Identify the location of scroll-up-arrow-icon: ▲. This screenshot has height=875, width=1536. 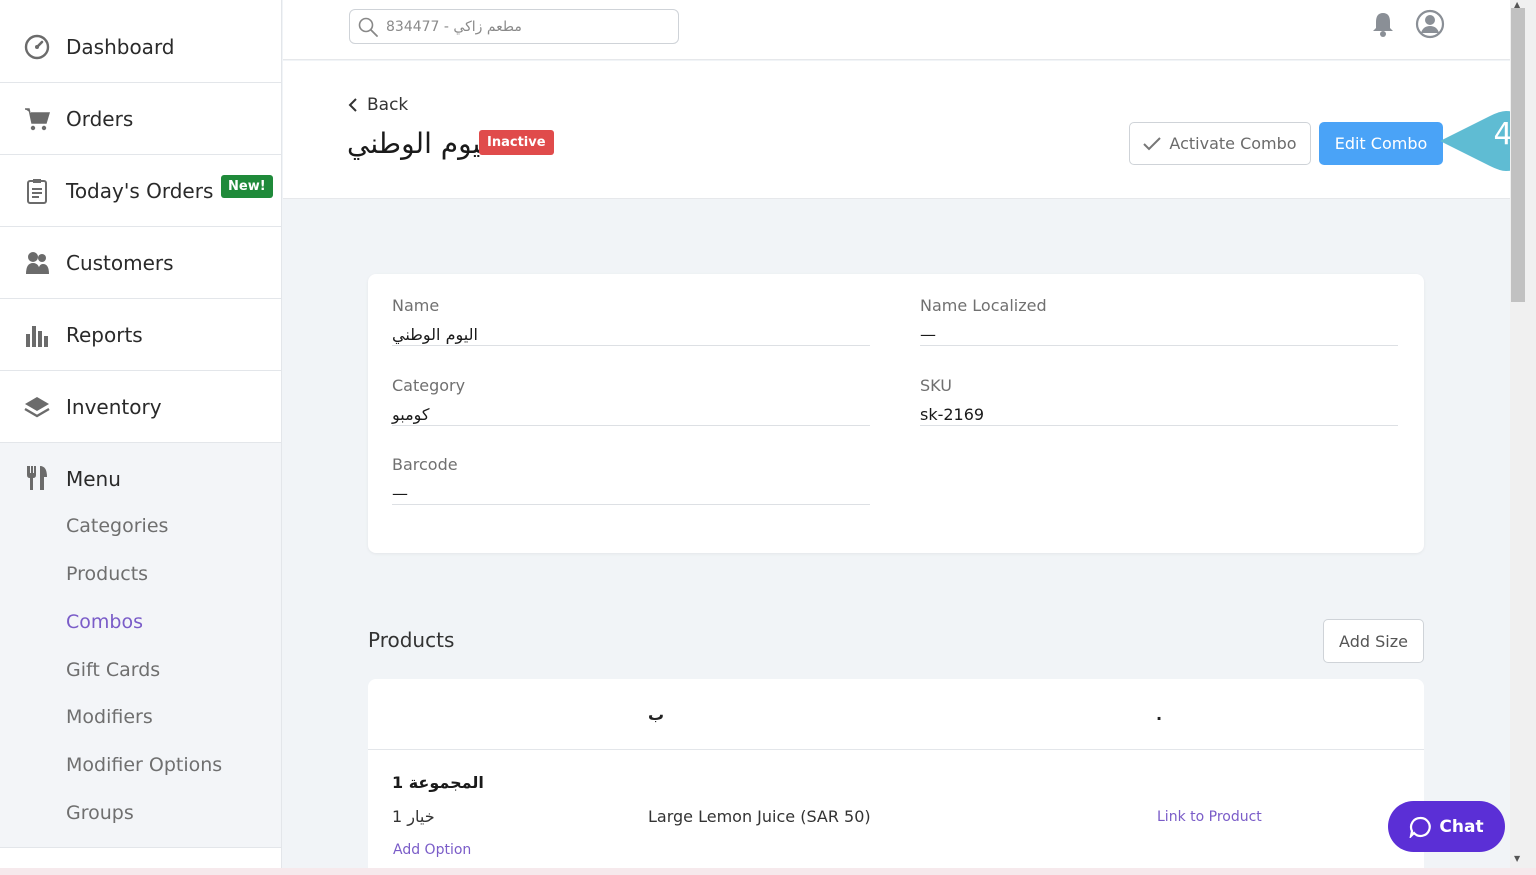
(1517, 4).